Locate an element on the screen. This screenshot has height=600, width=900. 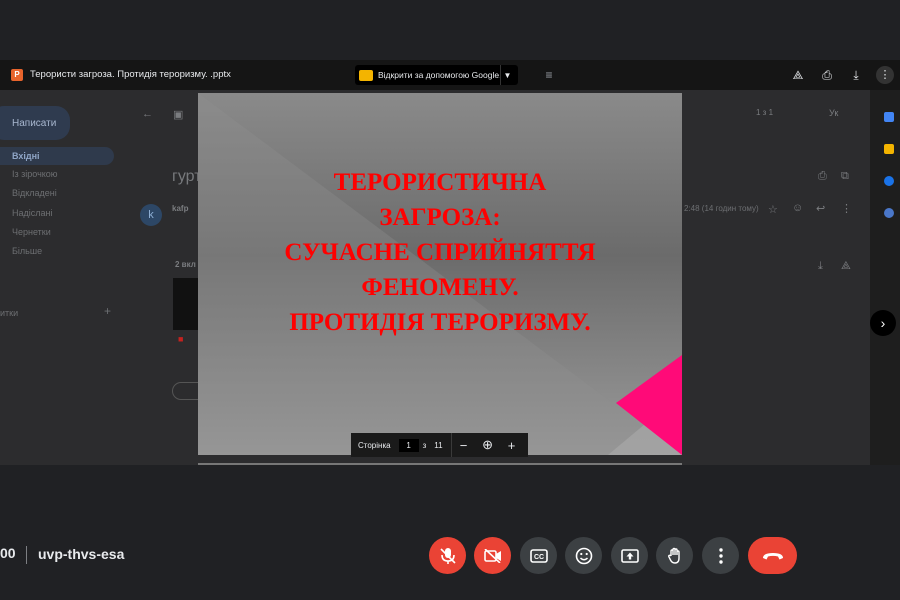
next-file-button: › is located at coordinates (883, 323).